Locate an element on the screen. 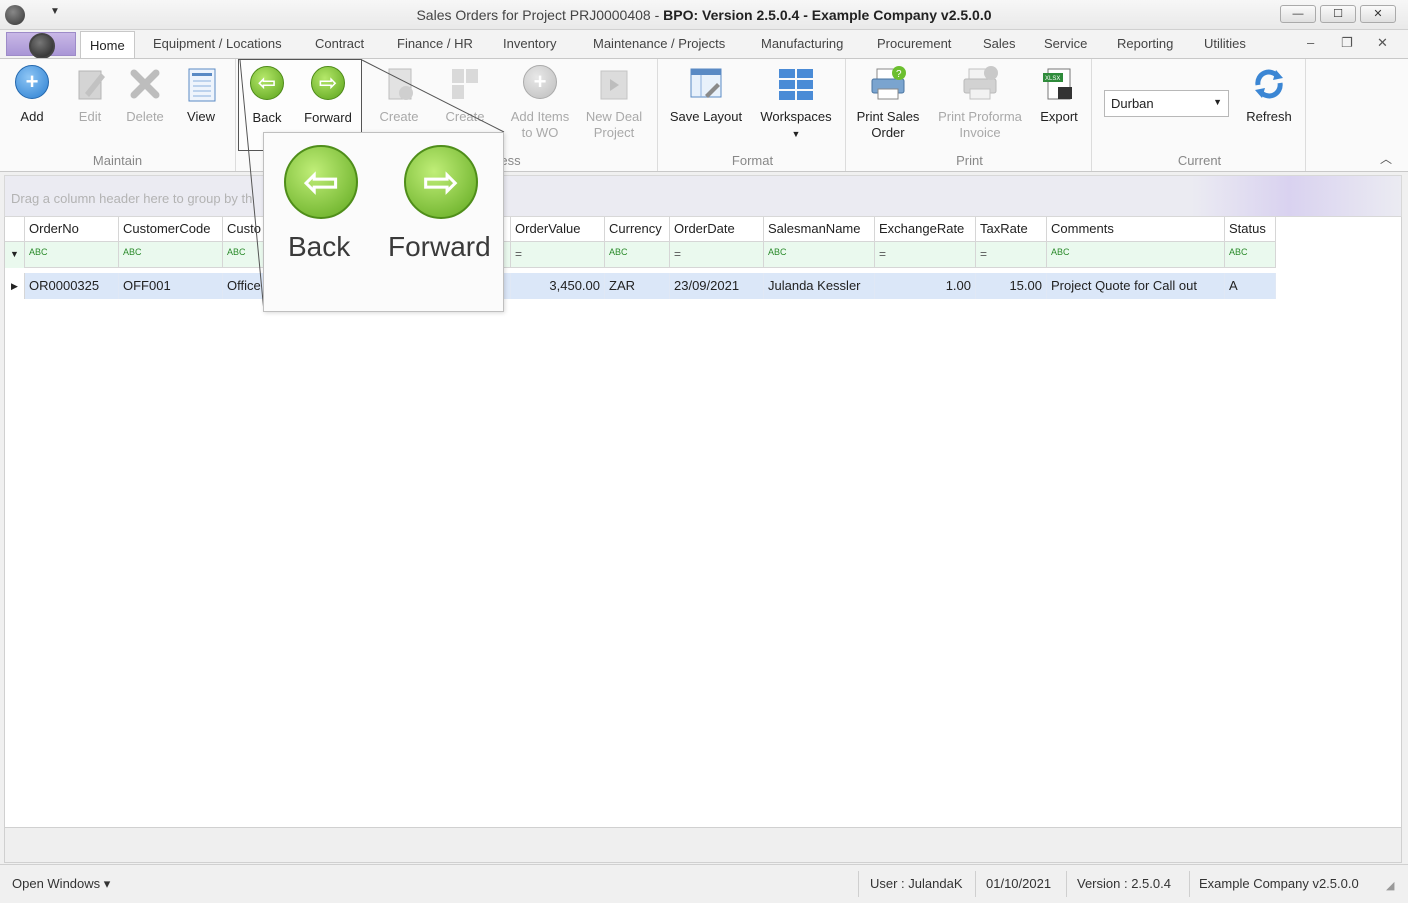 The width and height of the screenshot is (1408, 903). tab-utilities: Utilities is located at coordinates (1225, 43).